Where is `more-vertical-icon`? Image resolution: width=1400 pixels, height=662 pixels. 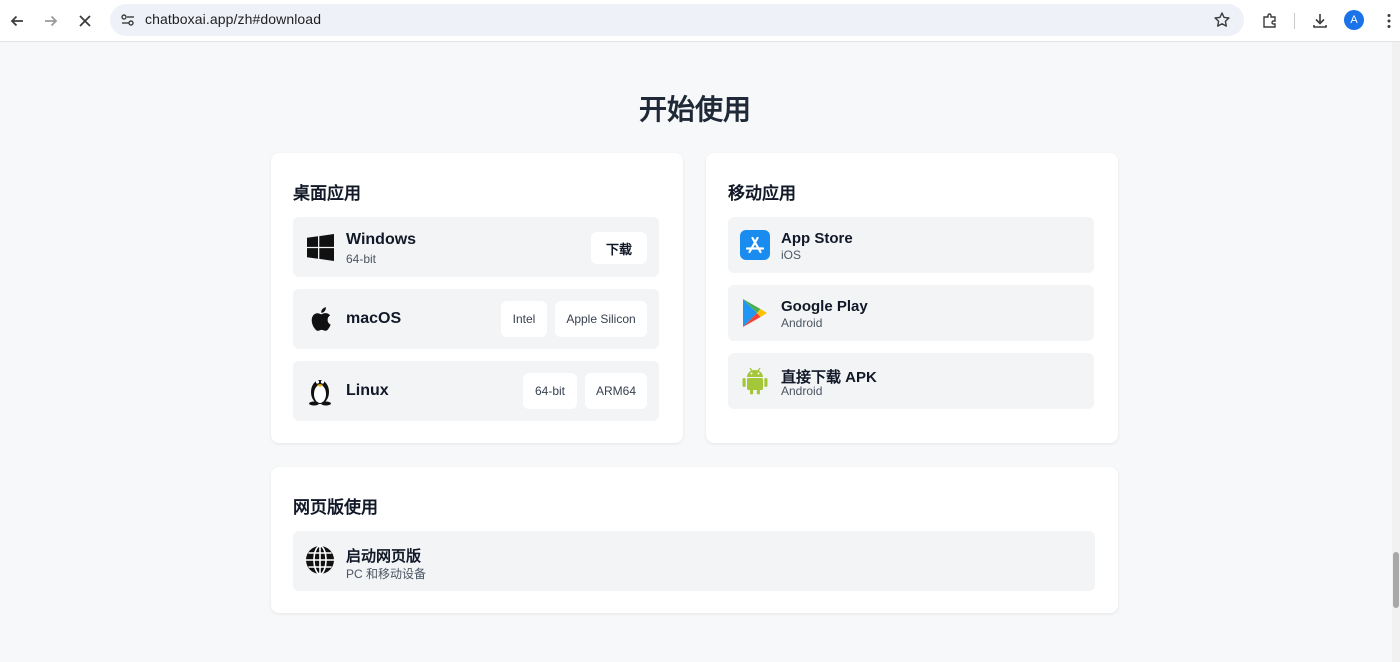 more-vertical-icon is located at coordinates (1389, 21).